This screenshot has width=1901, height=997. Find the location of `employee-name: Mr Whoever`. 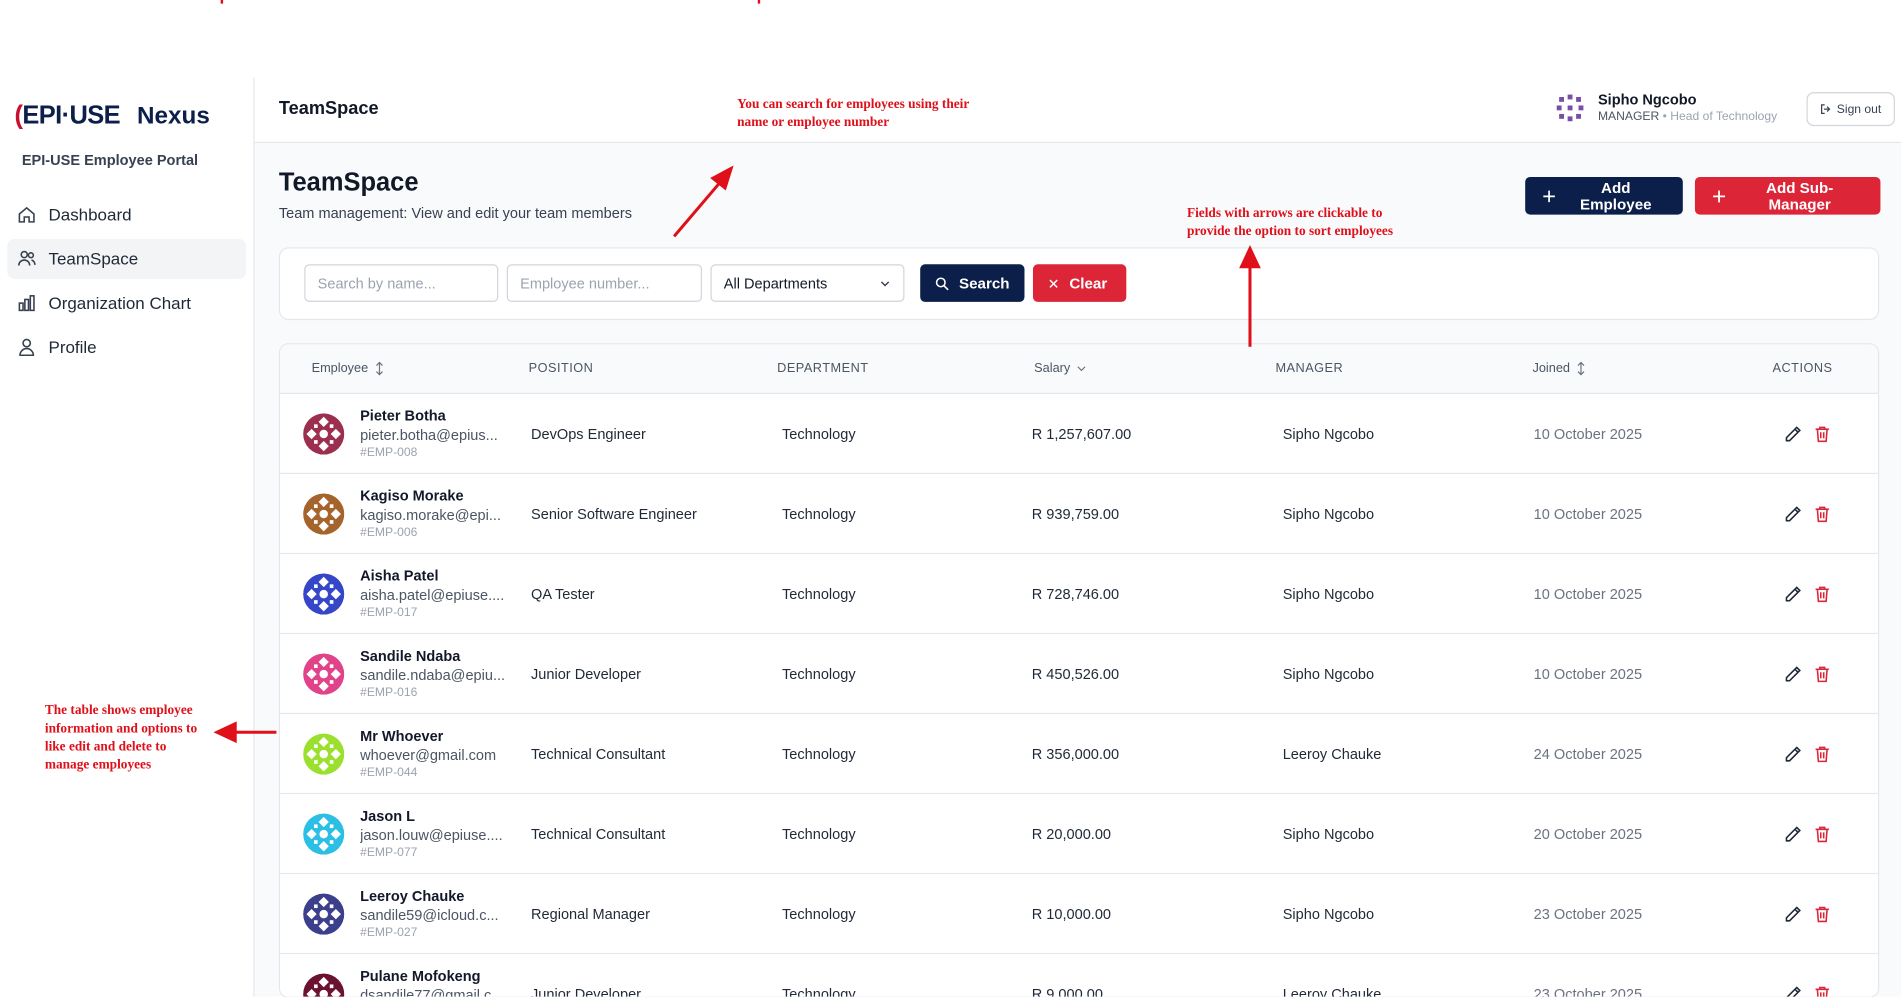

employee-name: Mr Whoever is located at coordinates (402, 736).